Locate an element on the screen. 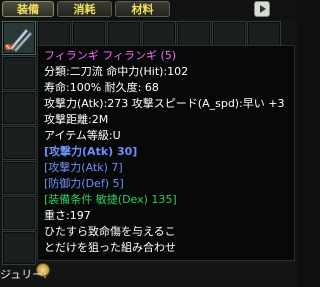 This screenshot has width=320, height=287. item-name: フィランギ フィランギ (5) is located at coordinates (110, 55).